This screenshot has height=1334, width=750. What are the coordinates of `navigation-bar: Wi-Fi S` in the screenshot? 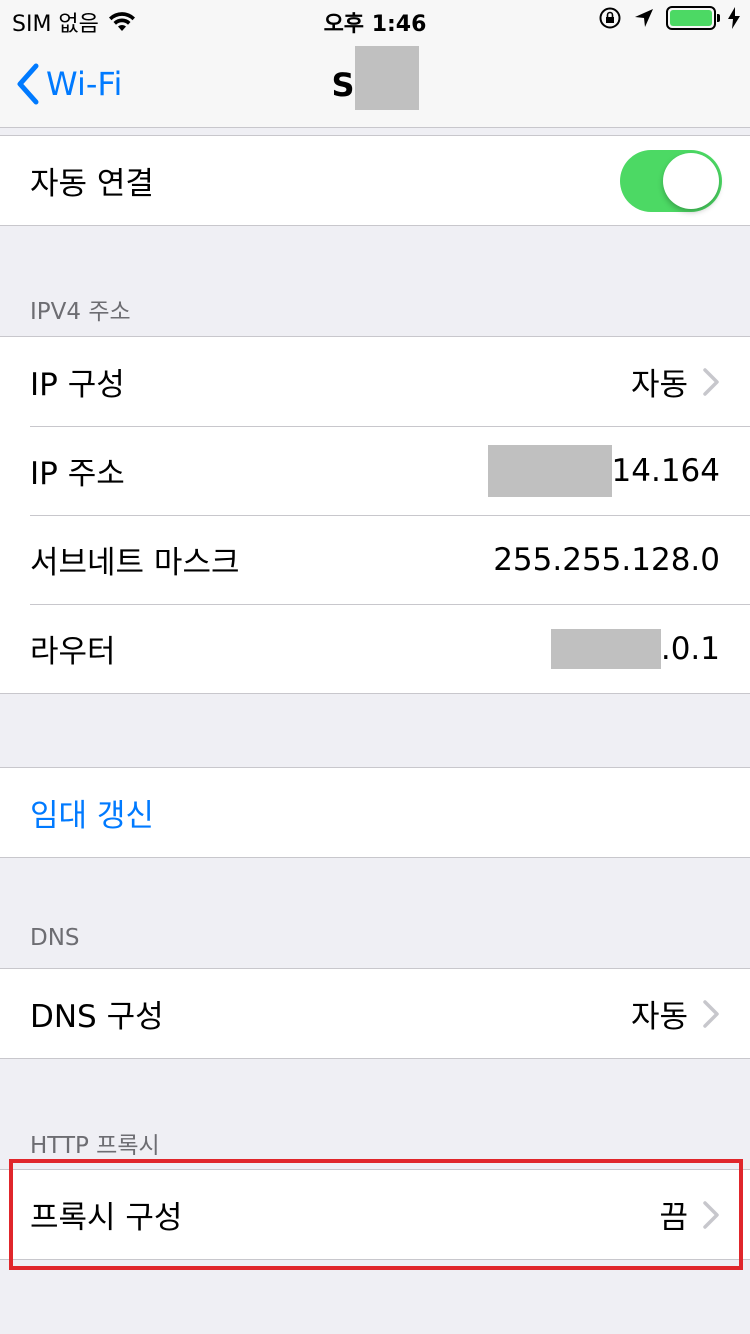 It's located at (375, 84).